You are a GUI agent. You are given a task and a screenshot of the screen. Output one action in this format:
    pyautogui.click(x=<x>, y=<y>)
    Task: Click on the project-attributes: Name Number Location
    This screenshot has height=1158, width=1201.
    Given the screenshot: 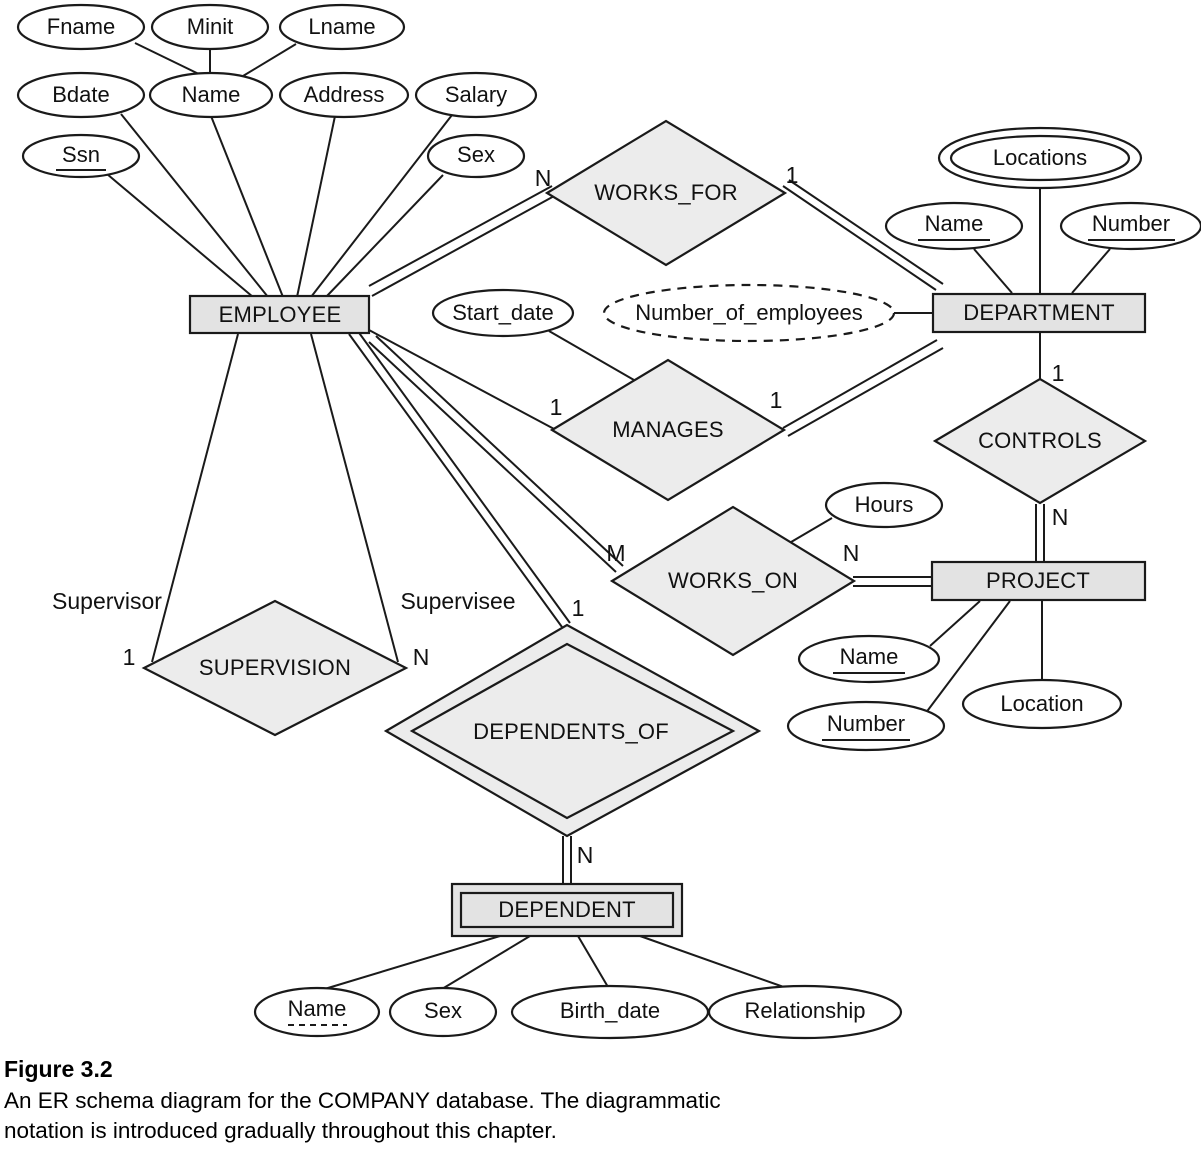 What is the action you would take?
    pyautogui.click(x=954, y=693)
    